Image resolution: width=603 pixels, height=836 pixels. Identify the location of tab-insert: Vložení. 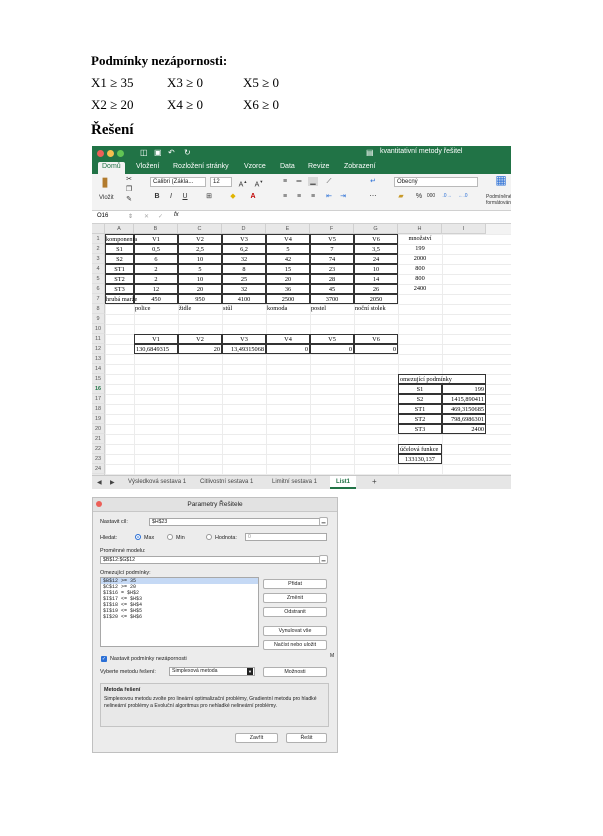
(147, 166).